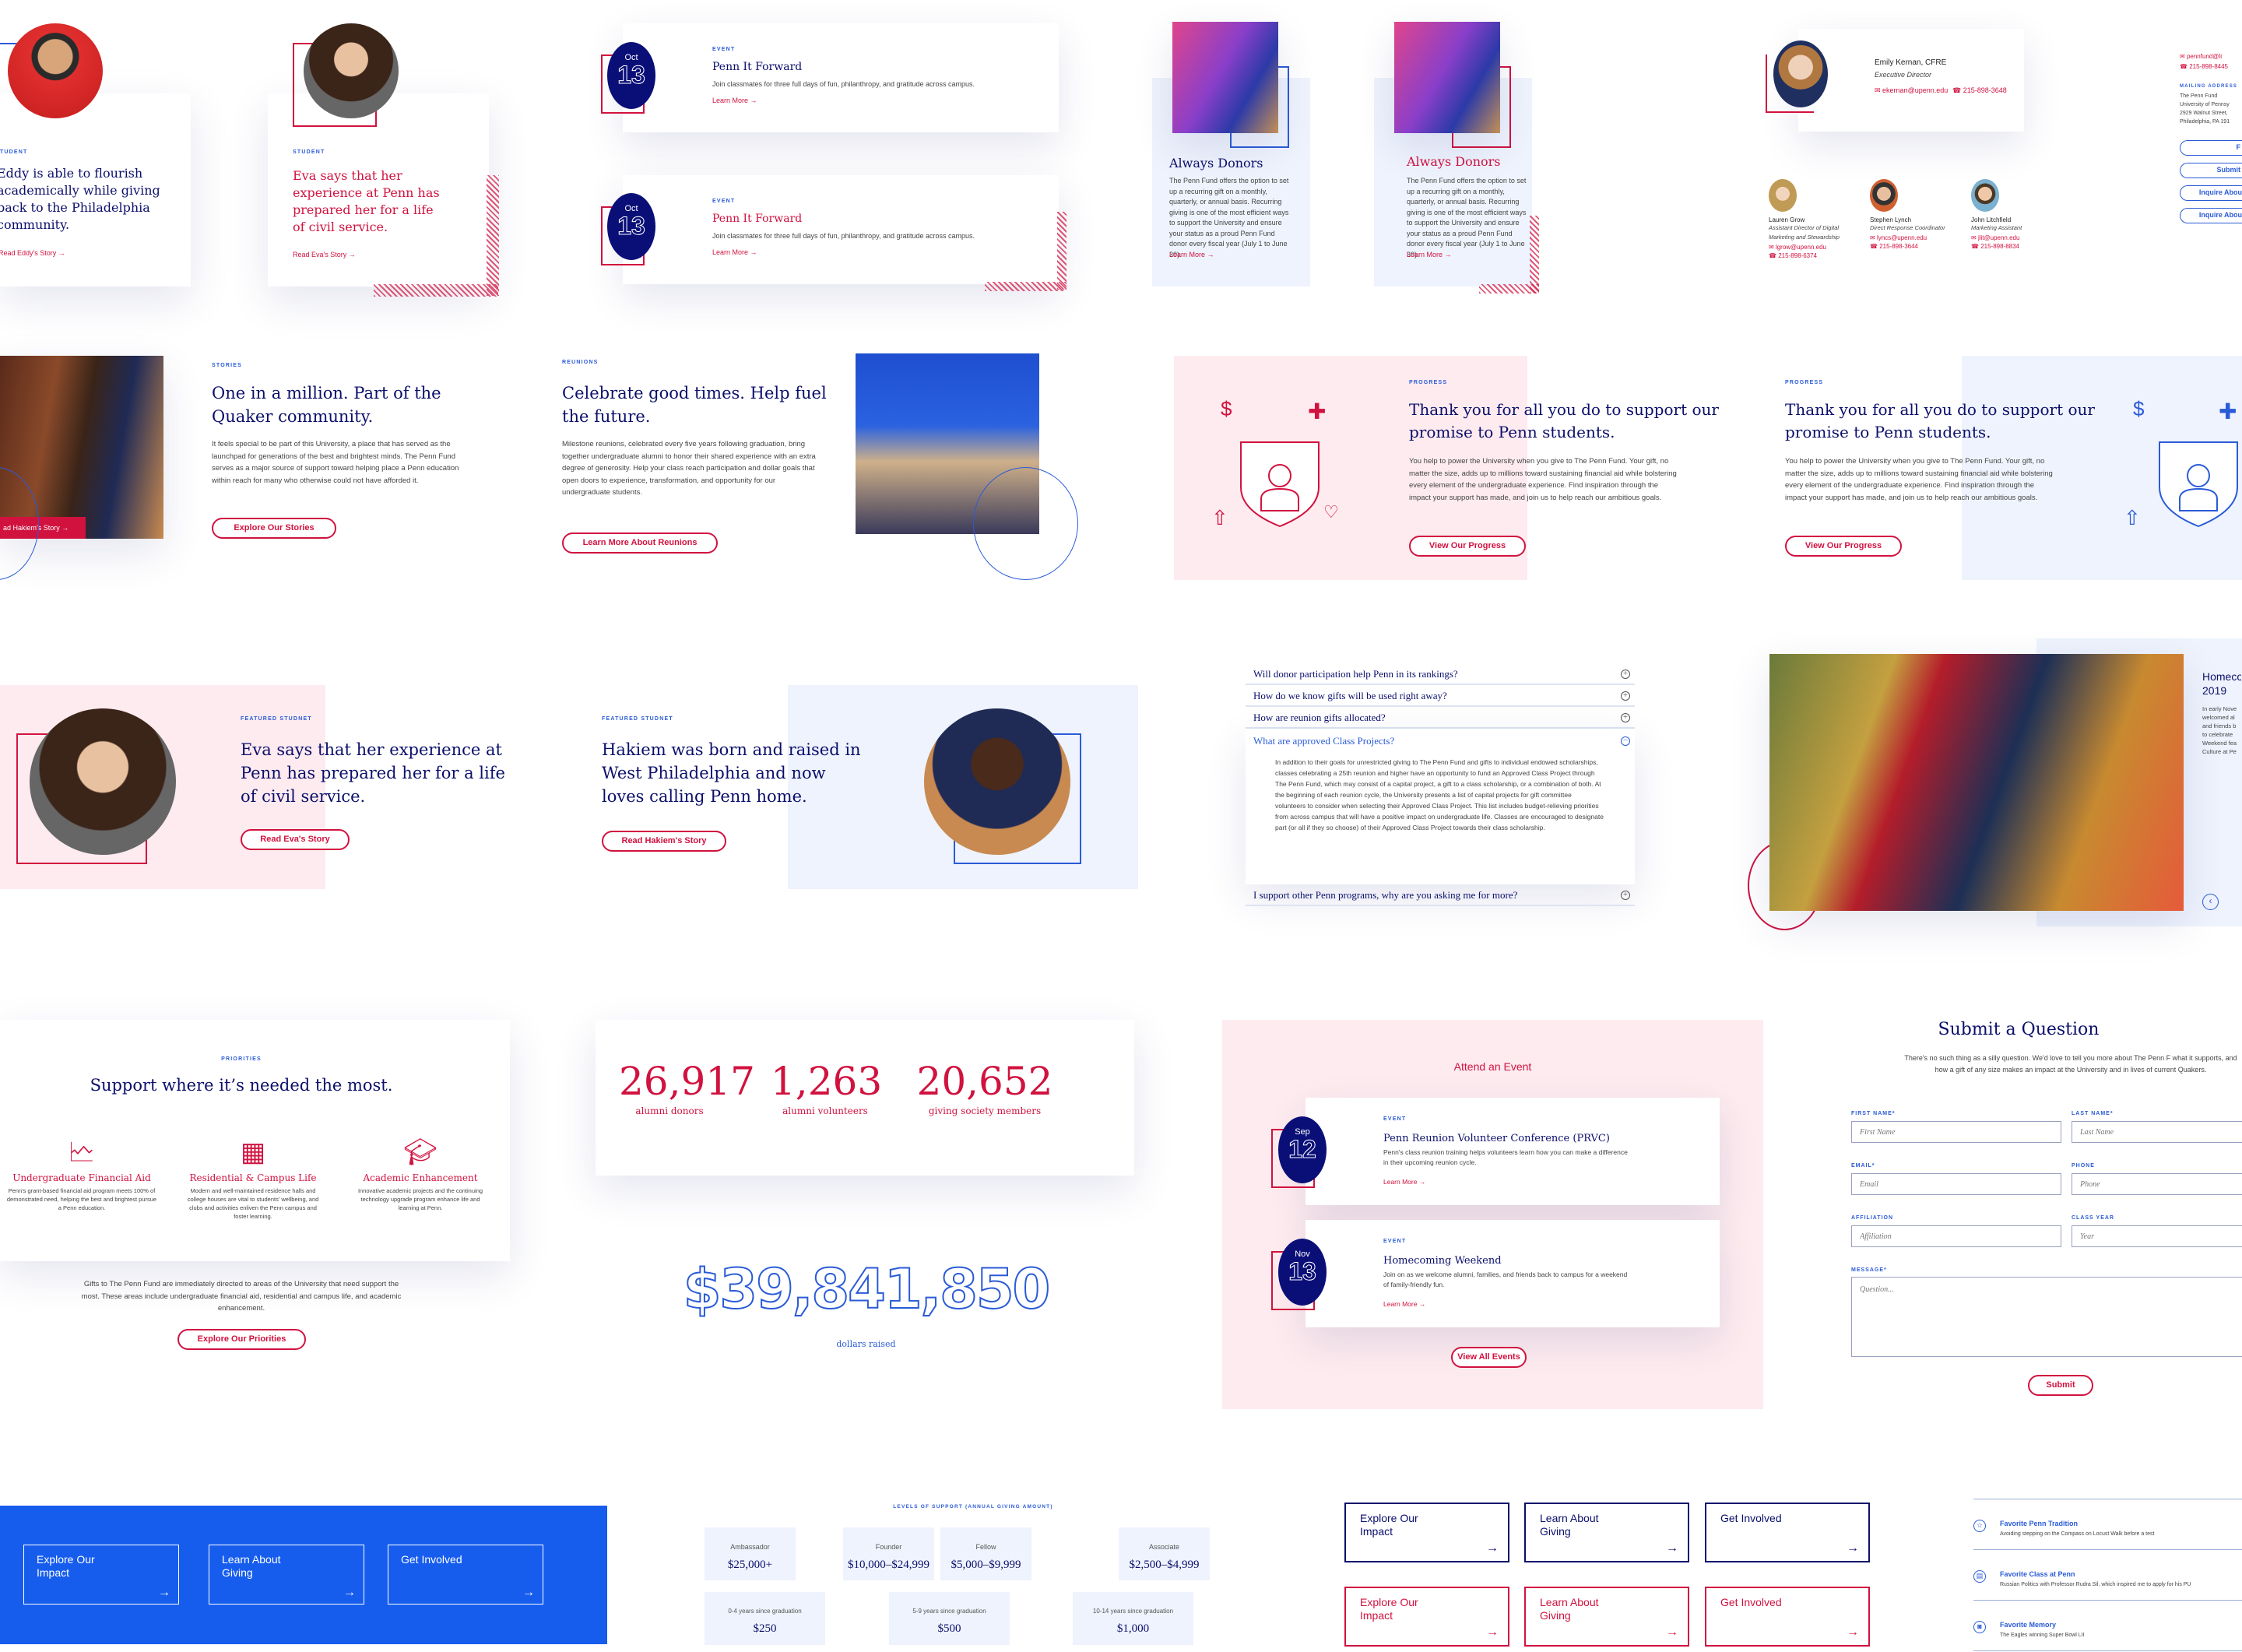 Image resolution: width=2242 pixels, height=1652 pixels. I want to click on nav-box-label: Explore Our Impact, so click(1389, 1525).